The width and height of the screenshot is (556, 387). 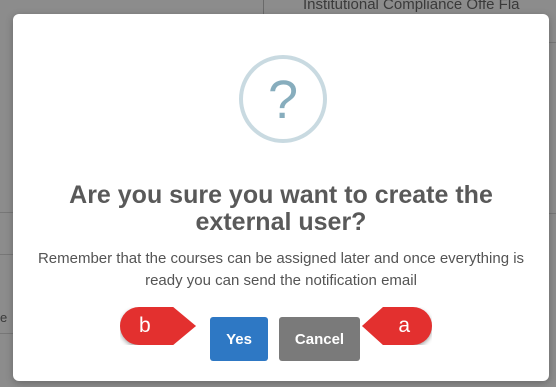 I want to click on question-mark-glyph: ?, so click(x=283, y=100).